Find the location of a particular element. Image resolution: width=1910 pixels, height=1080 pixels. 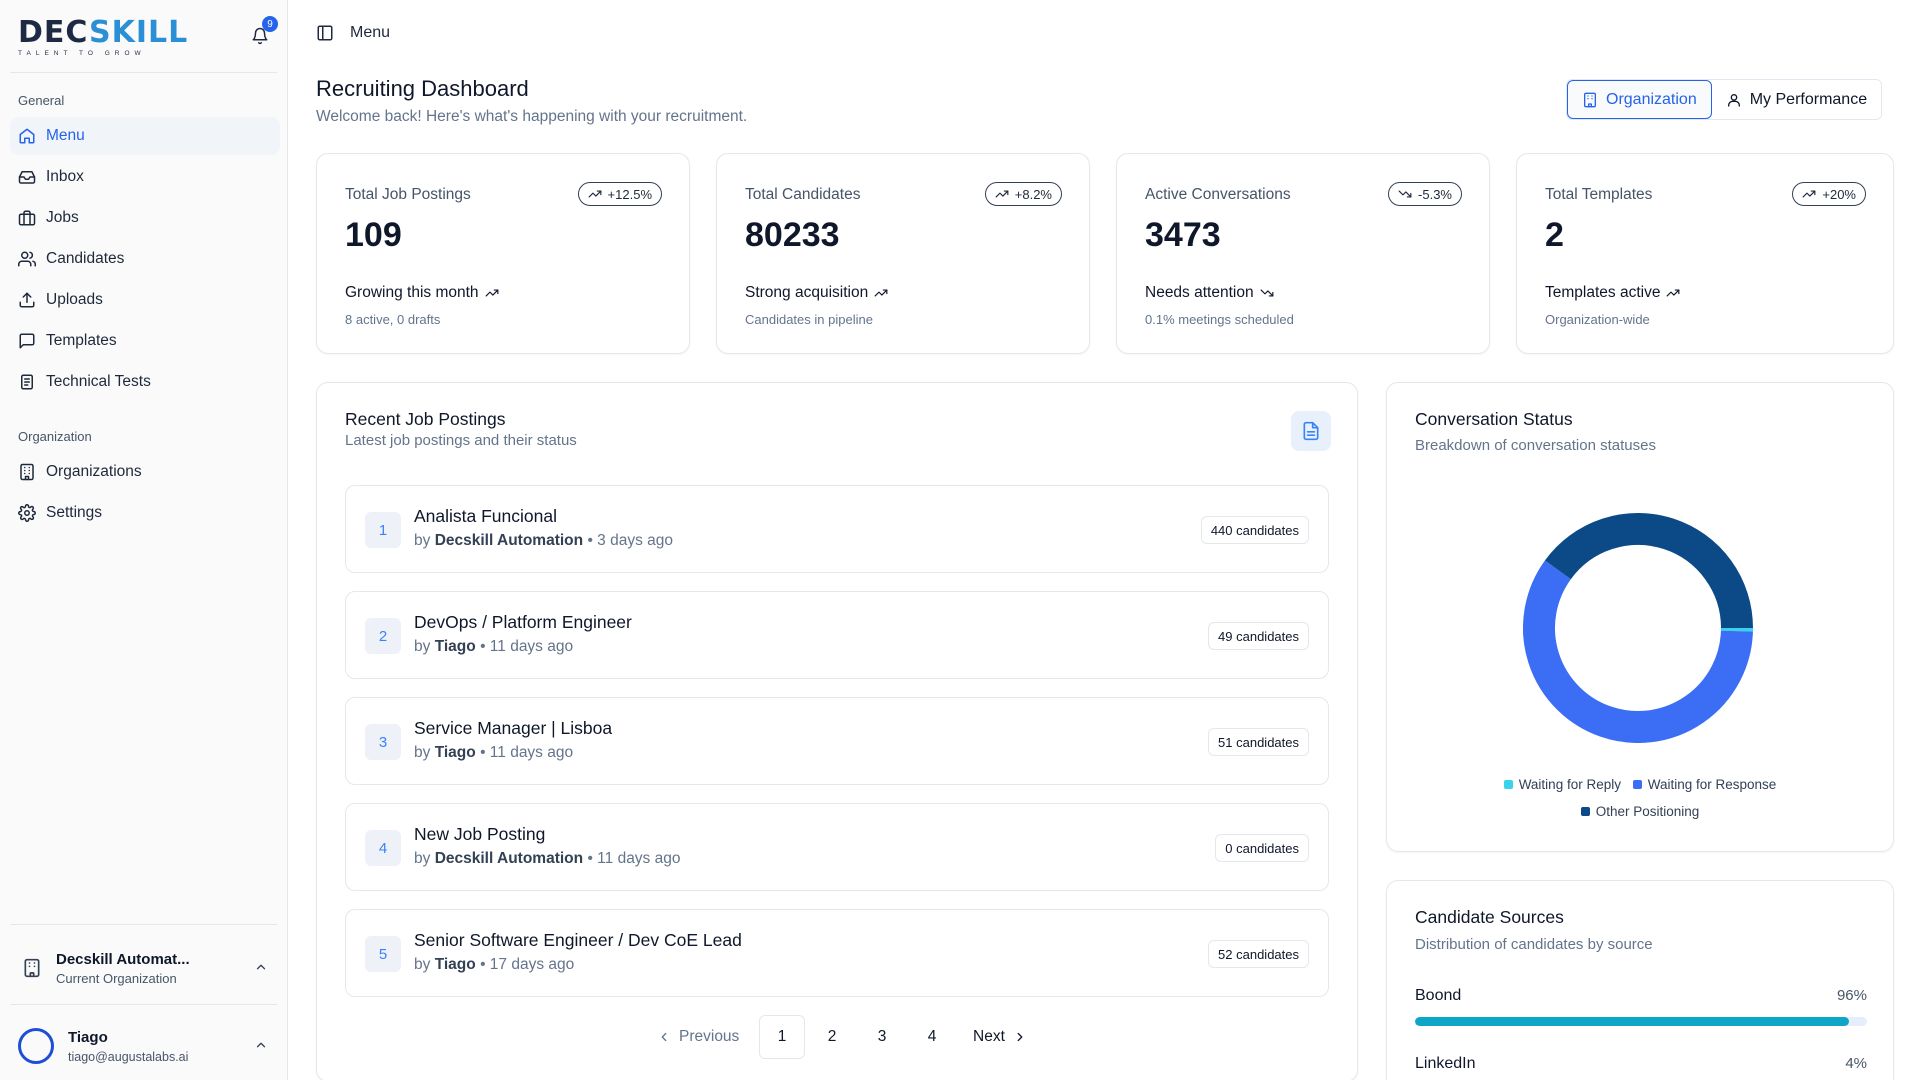

breadcrumb: Menu is located at coordinates (370, 32).